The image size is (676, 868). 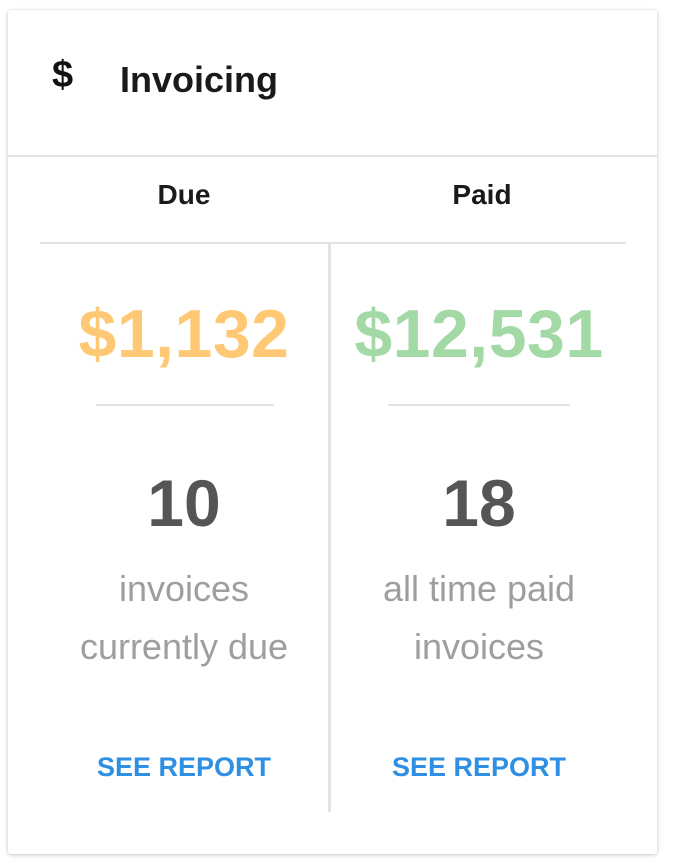 I want to click on paid-invoice-count: 18, so click(x=479, y=503).